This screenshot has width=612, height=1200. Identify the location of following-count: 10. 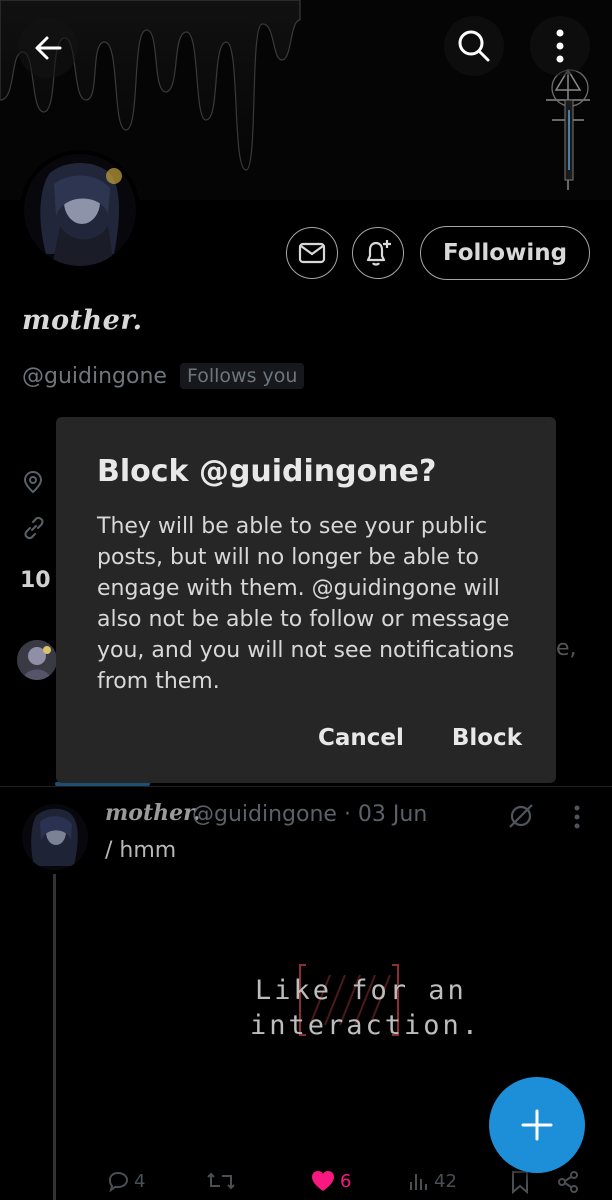
(35, 580).